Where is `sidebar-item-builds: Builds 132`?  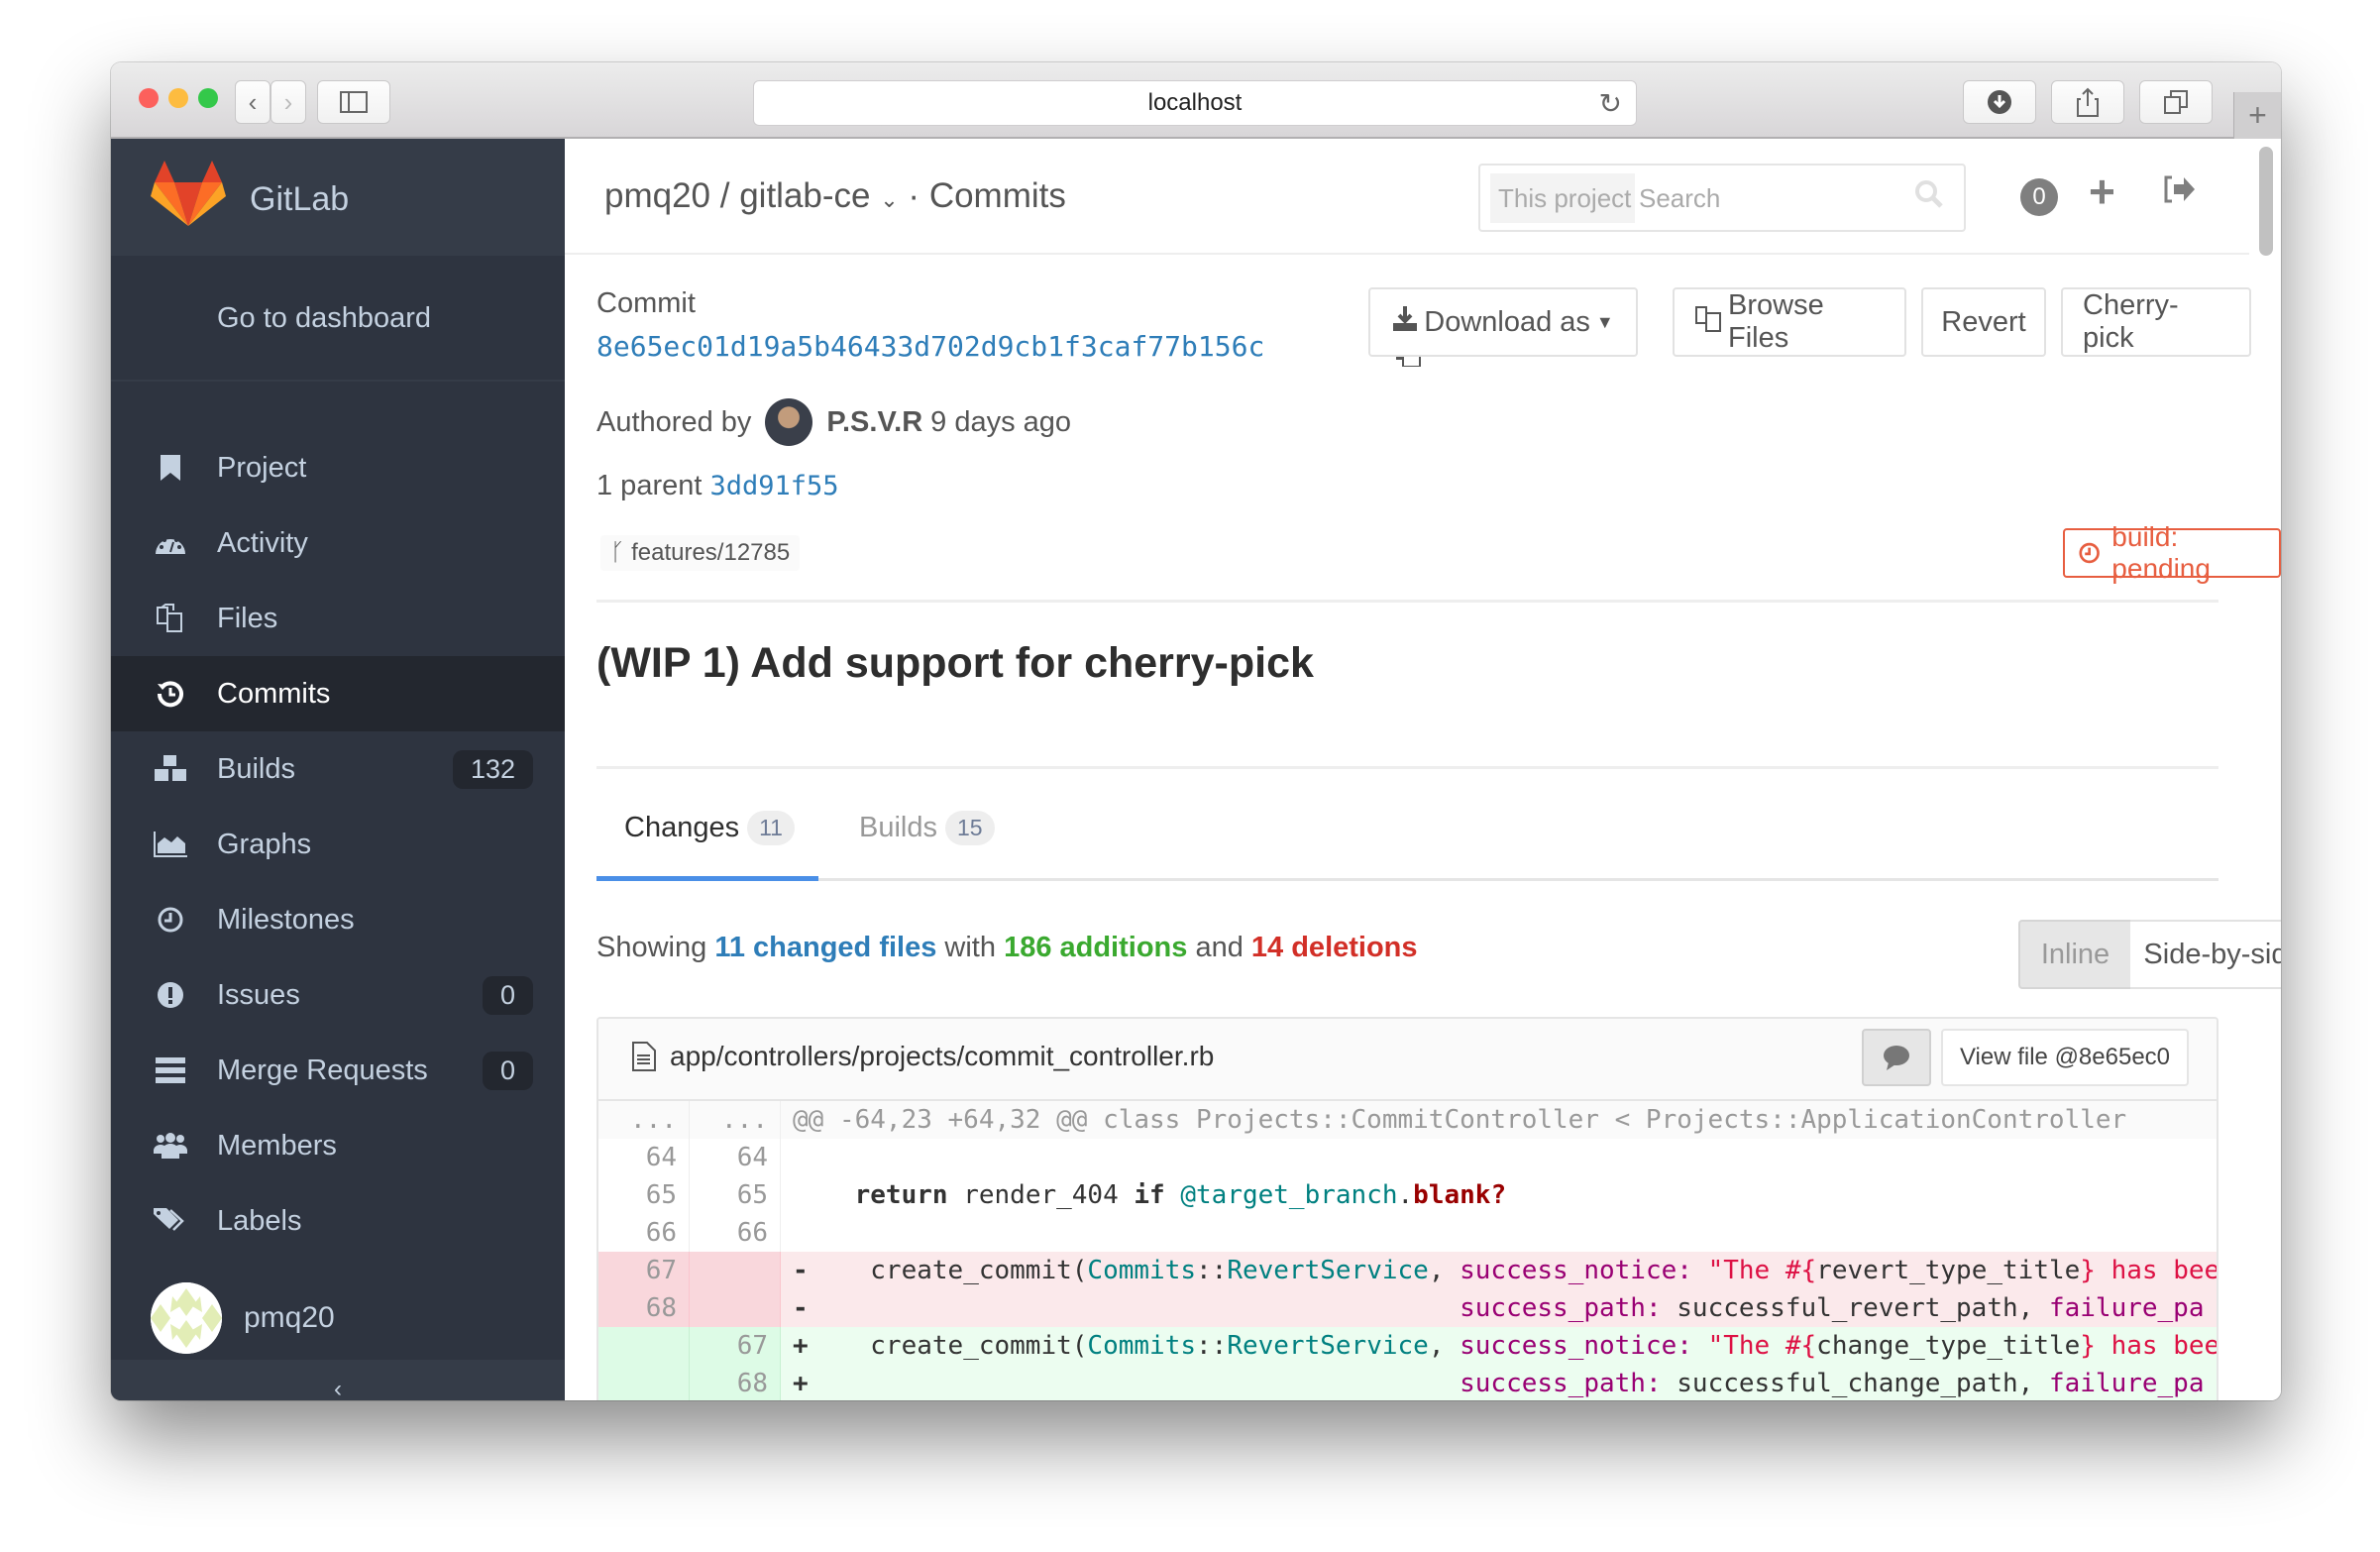
sidebar-item-builds: Builds 132 is located at coordinates (338, 769).